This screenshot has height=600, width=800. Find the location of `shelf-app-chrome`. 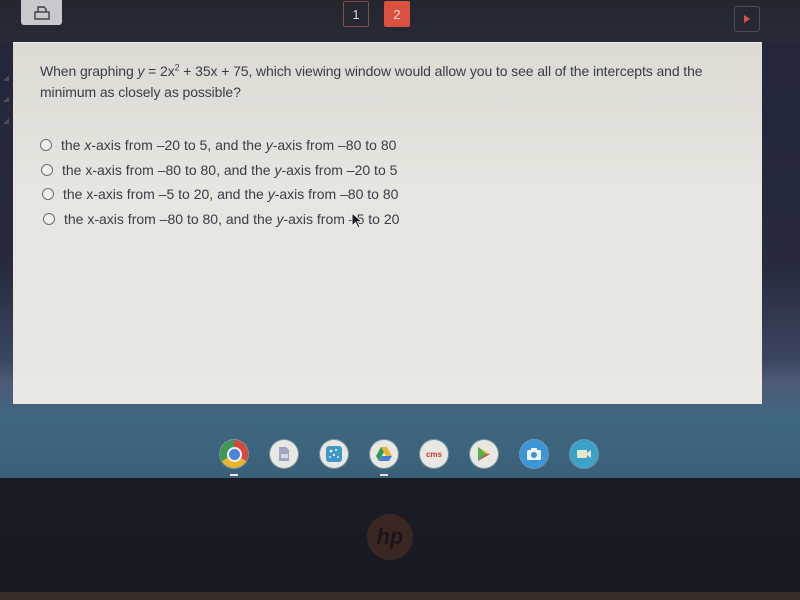

shelf-app-chrome is located at coordinates (234, 458).